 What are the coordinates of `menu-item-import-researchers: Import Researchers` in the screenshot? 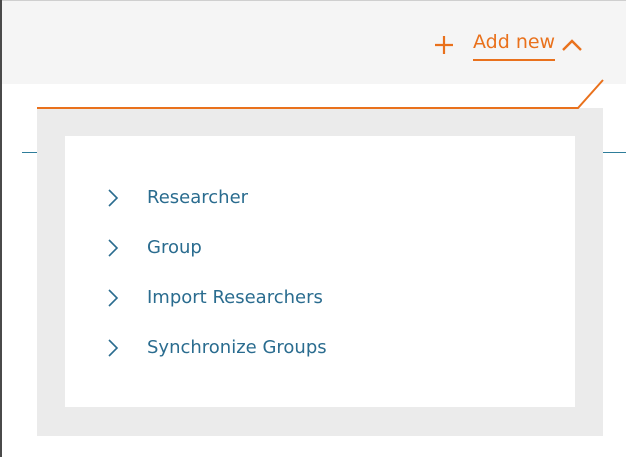 It's located at (320, 298).